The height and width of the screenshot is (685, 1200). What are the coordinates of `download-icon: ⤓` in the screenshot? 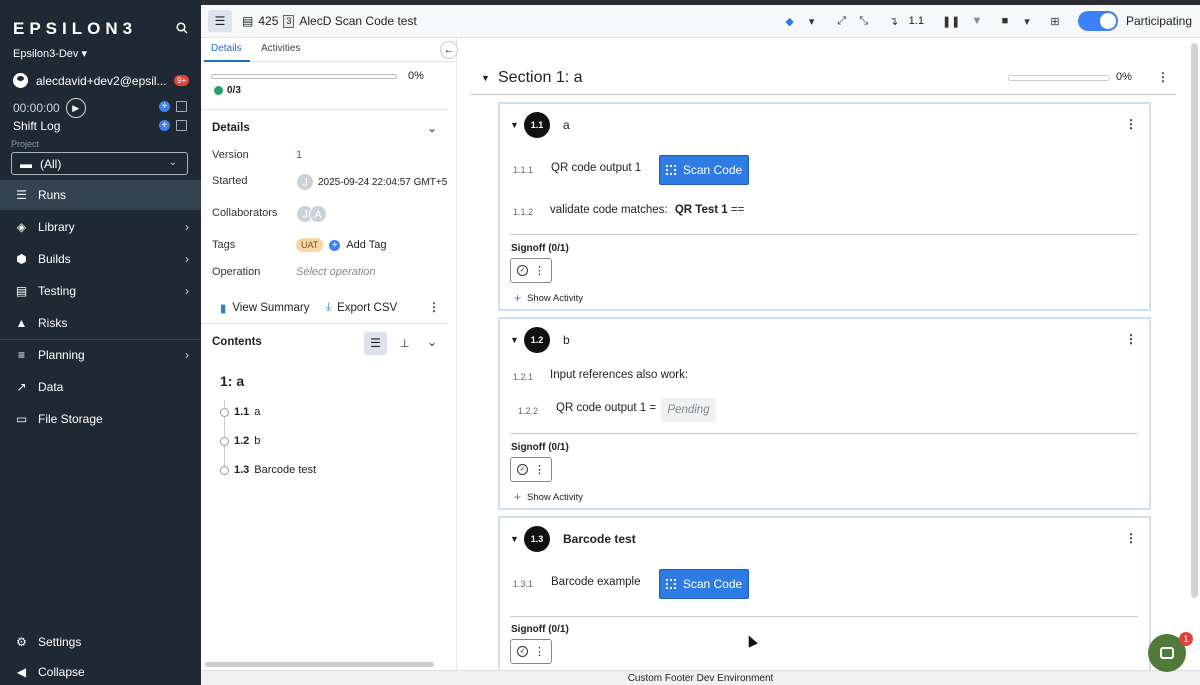 It's located at (329, 307).